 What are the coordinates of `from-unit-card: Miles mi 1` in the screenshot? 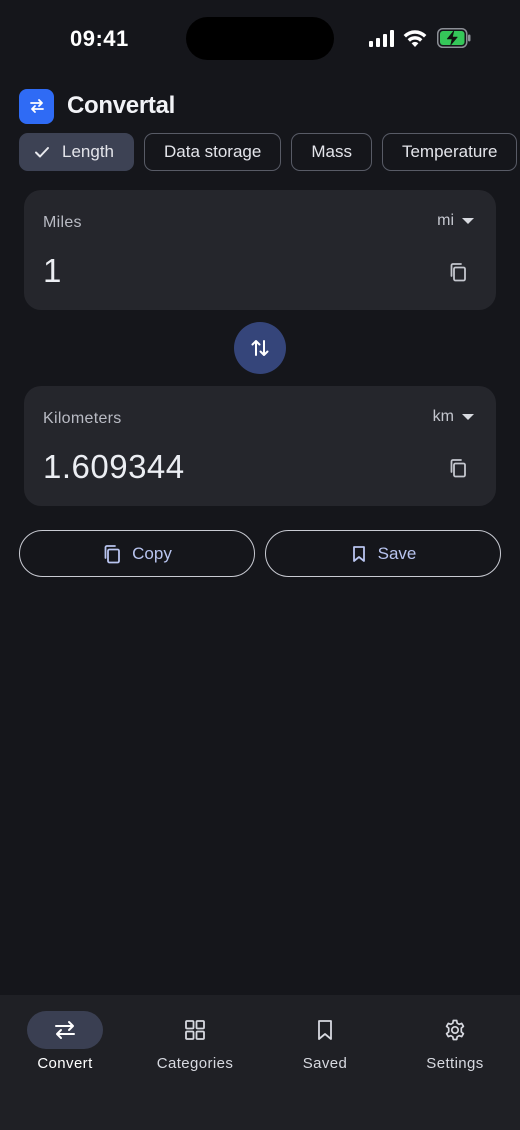 It's located at (260, 250).